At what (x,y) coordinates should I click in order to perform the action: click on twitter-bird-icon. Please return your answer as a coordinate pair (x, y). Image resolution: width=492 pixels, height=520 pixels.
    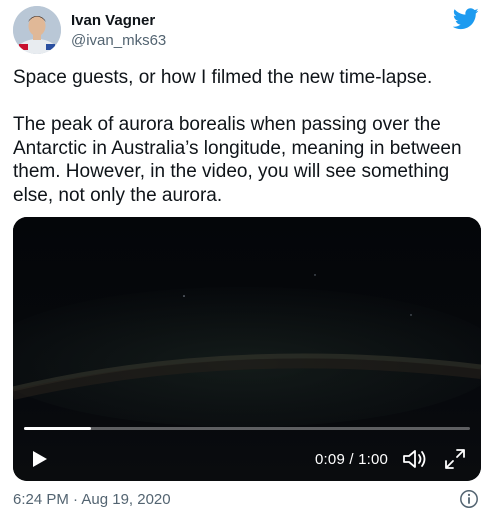
    Looking at the image, I should click on (466, 19).